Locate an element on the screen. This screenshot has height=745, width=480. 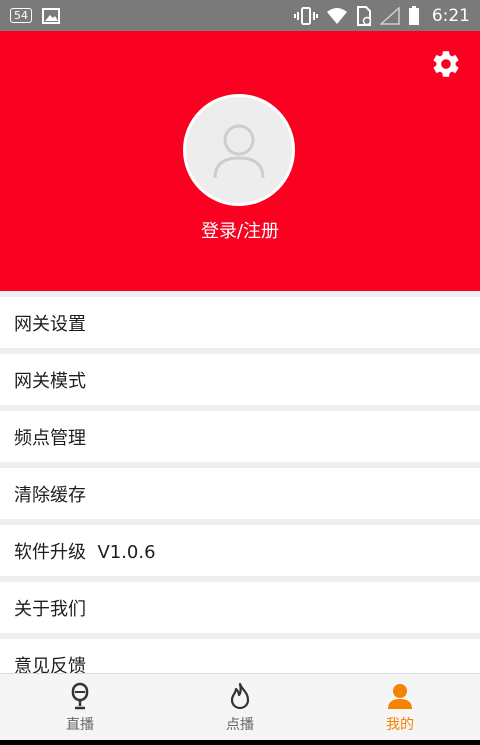
login-register-link: 登录/注册 is located at coordinates (240, 230).